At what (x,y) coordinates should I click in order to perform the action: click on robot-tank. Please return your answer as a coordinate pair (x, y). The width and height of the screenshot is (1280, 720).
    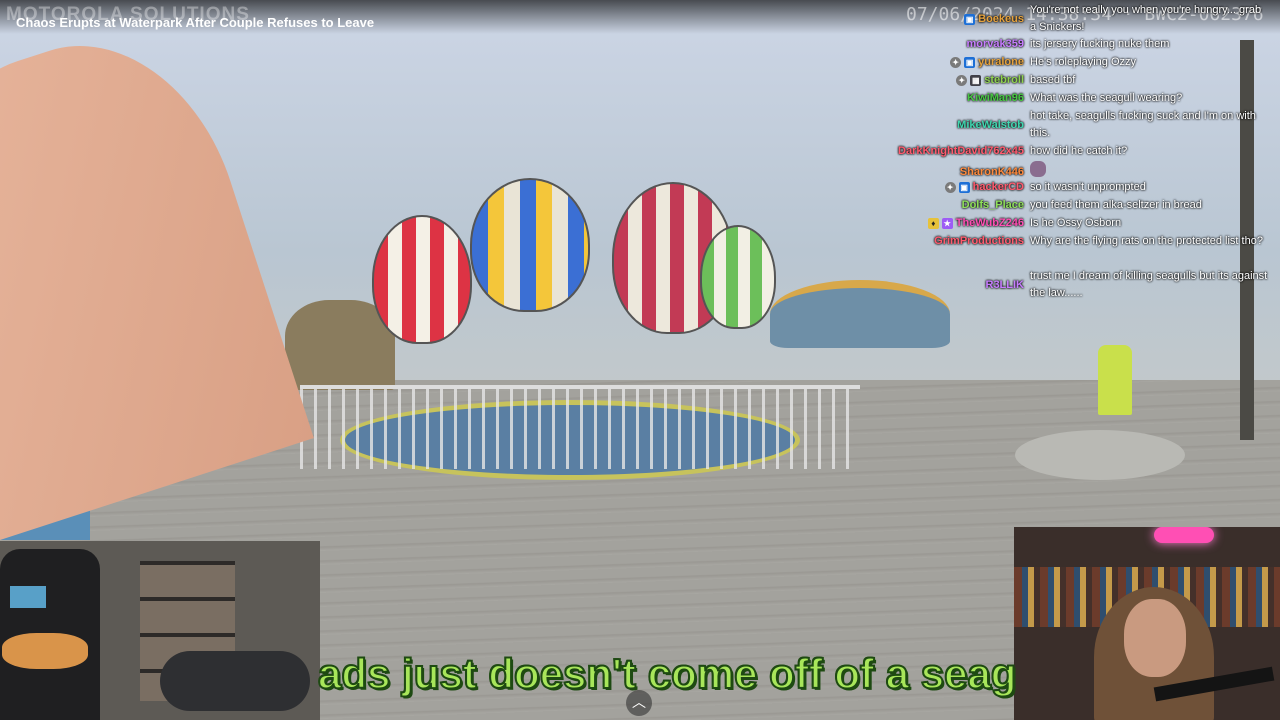
    Looking at the image, I should click on (235, 681).